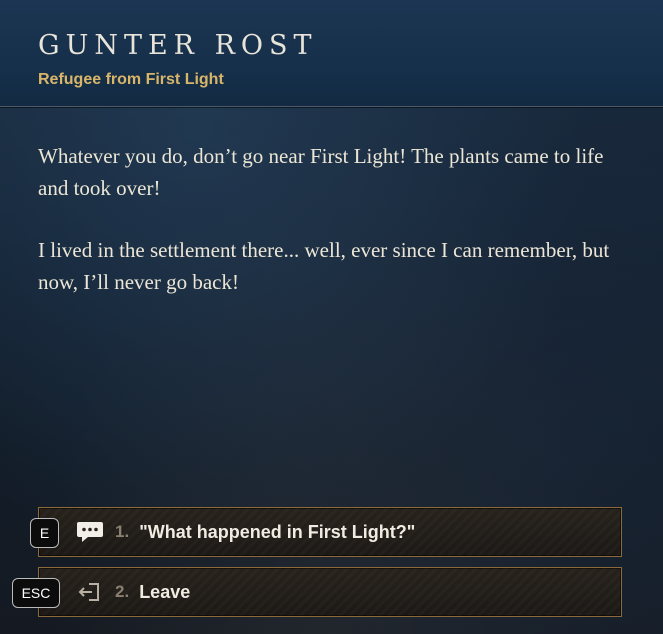 The height and width of the screenshot is (634, 663). What do you see at coordinates (131, 79) in the screenshot?
I see `npc-title: Refugee from First Light` at bounding box center [131, 79].